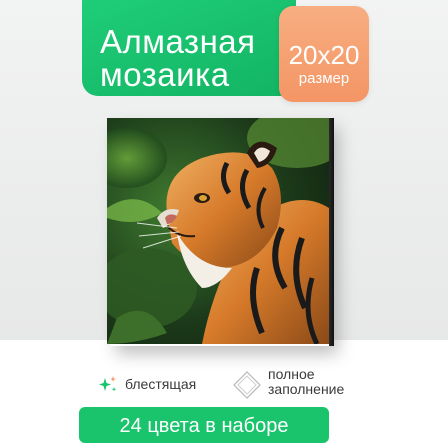 This screenshot has height=448, width=448. What do you see at coordinates (161, 384) in the screenshot?
I see `feature-sparkle-label: блестящая` at bounding box center [161, 384].